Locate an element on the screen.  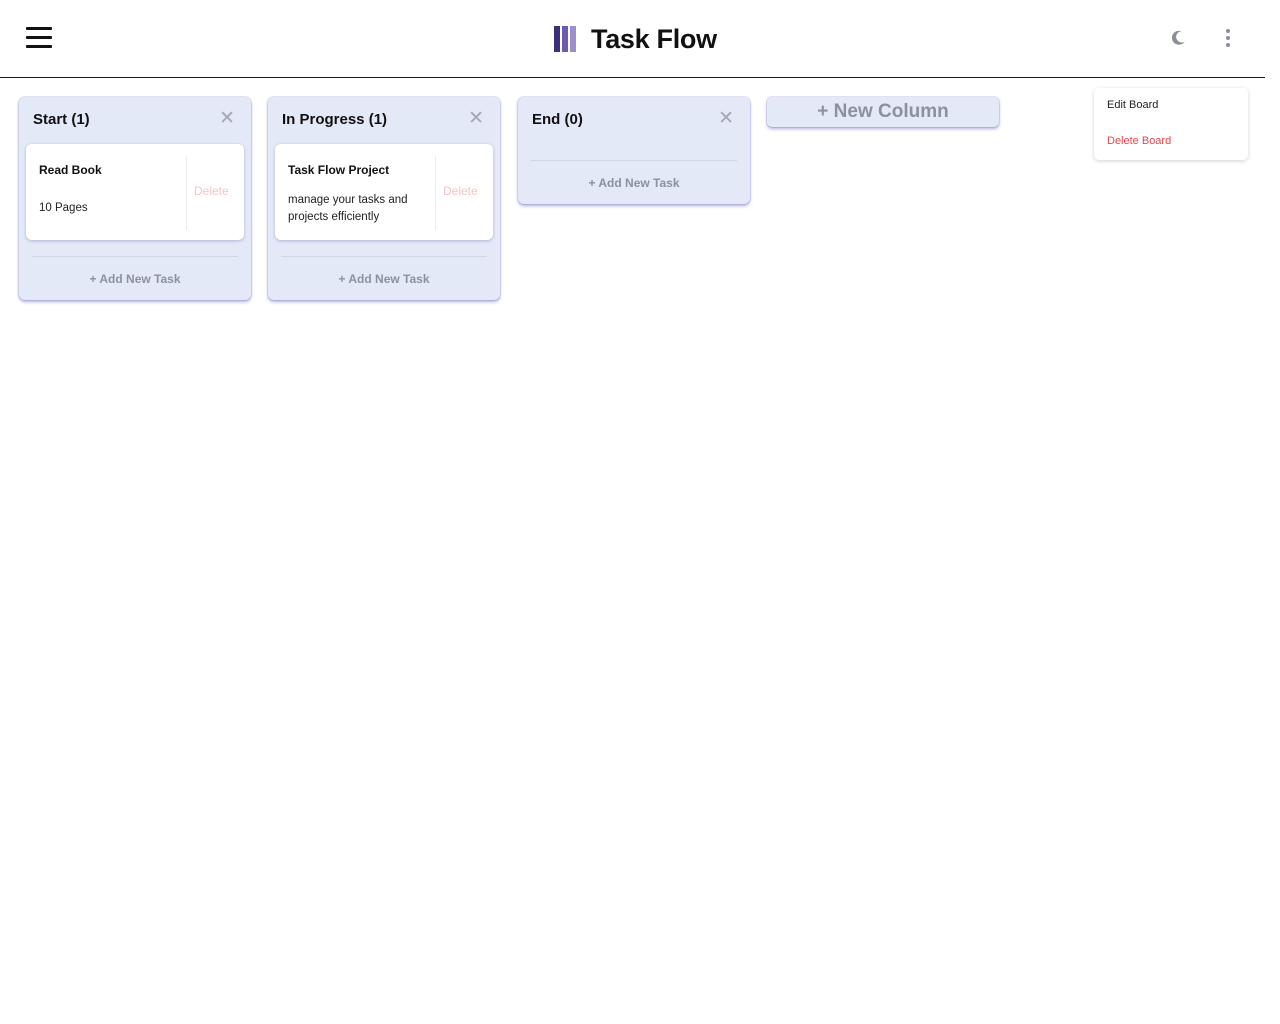
kebab-menu-icon is located at coordinates (1228, 39).